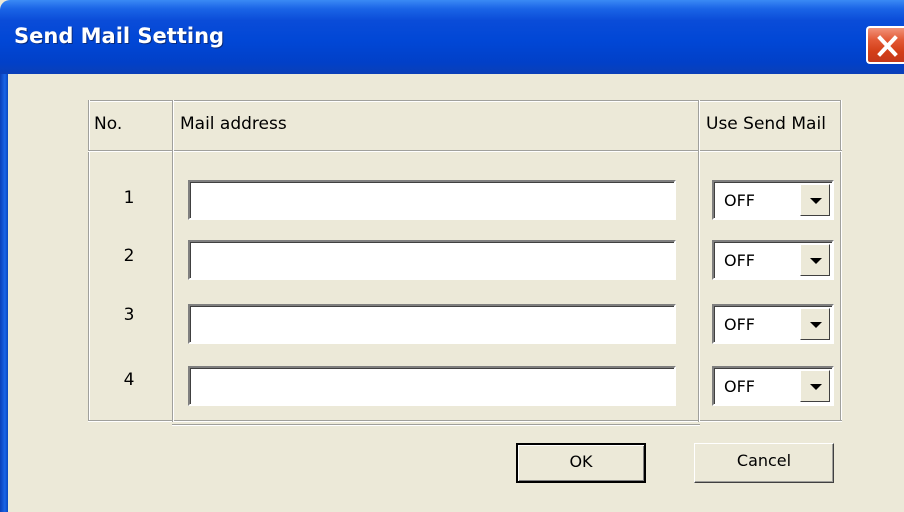 This screenshot has width=904, height=512. I want to click on row-number-4: 4, so click(129, 380).